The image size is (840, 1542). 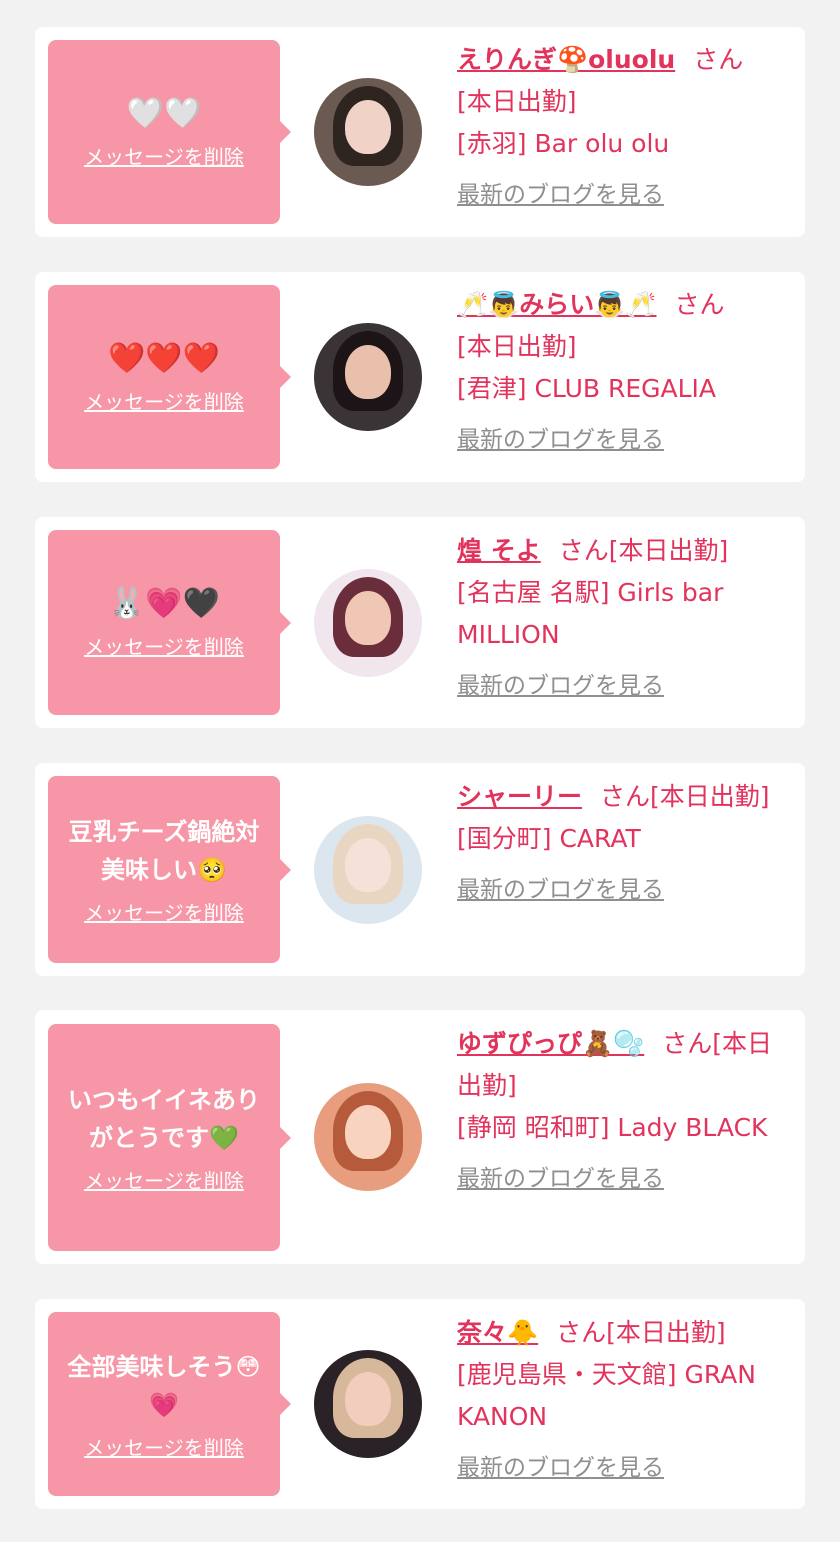 I want to click on message-bubble: いつもイイネありがとうです💚 メッセージを削除, so click(x=169, y=1137).